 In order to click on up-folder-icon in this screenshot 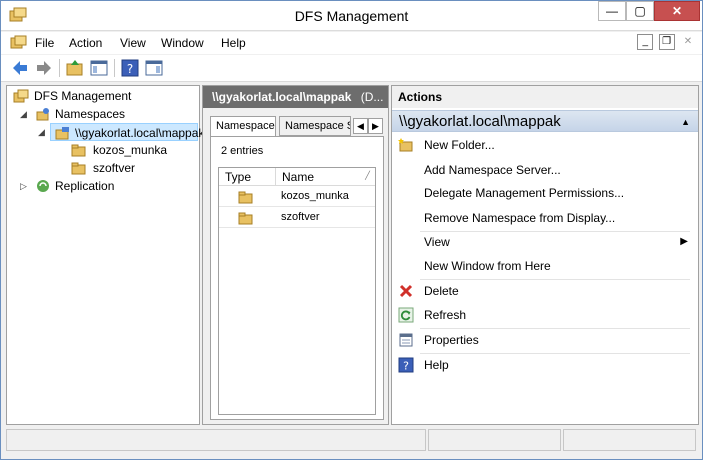, I will do `click(75, 68)`.